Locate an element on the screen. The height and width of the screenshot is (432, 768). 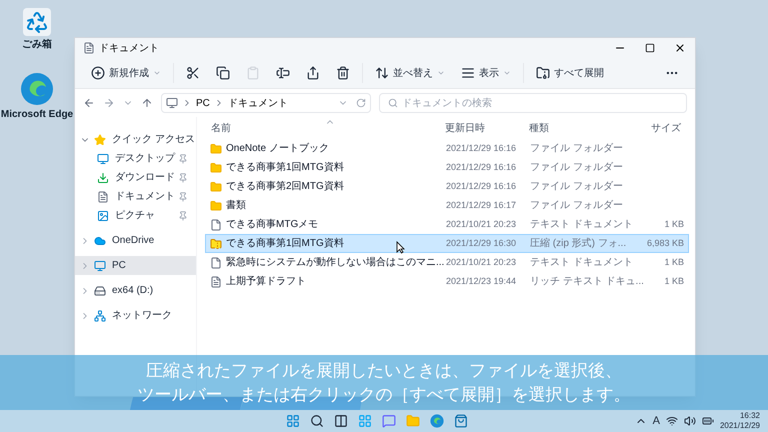
nav-item: クイック アクセス is located at coordinates (135, 139).